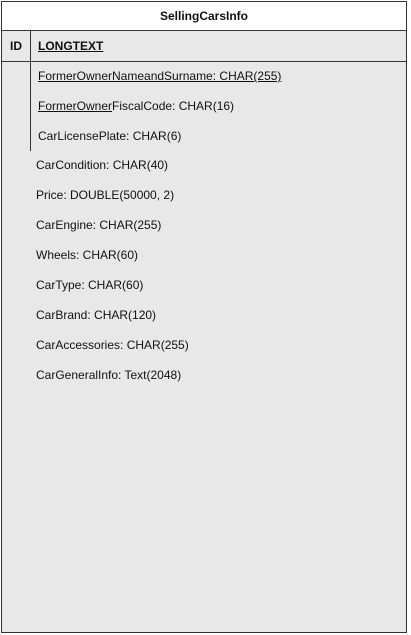 This screenshot has width=411, height=635. Describe the element at coordinates (98, 225) in the screenshot. I see `attribute-car-engine: CarEngine: CHAR(255)` at that location.